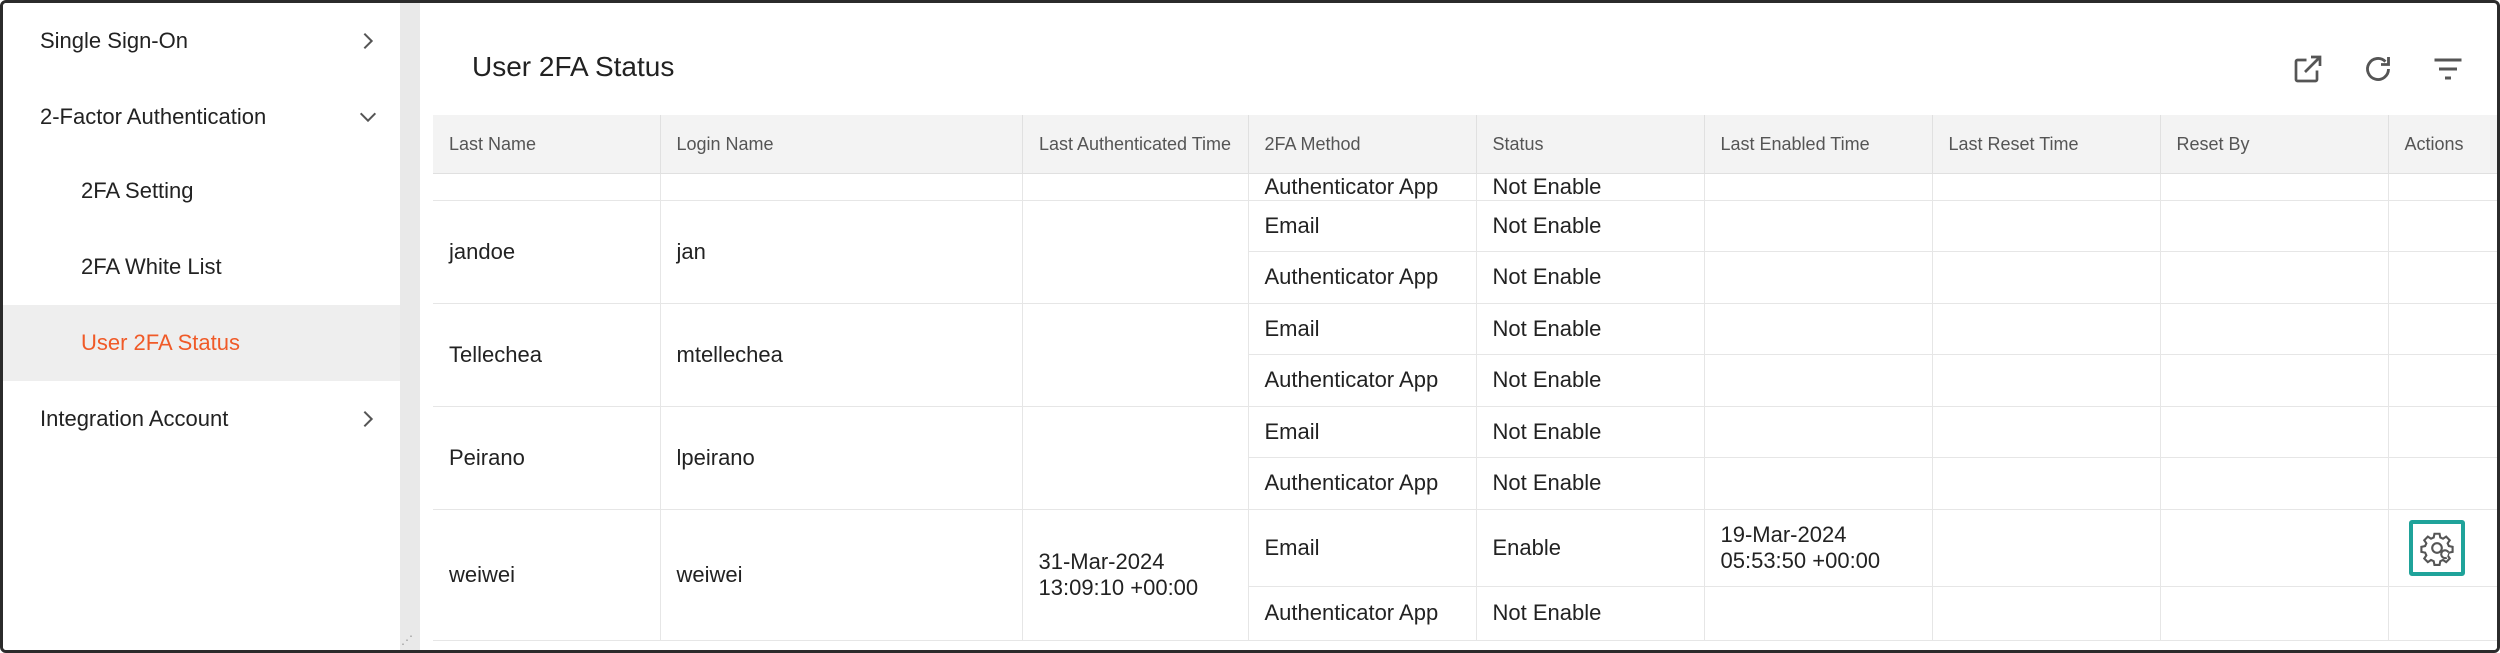  Describe the element at coordinates (1818, 548) in the screenshot. I see `last-enabled-cell: 19-Mar-2024 05:53:50 +00:00` at that location.